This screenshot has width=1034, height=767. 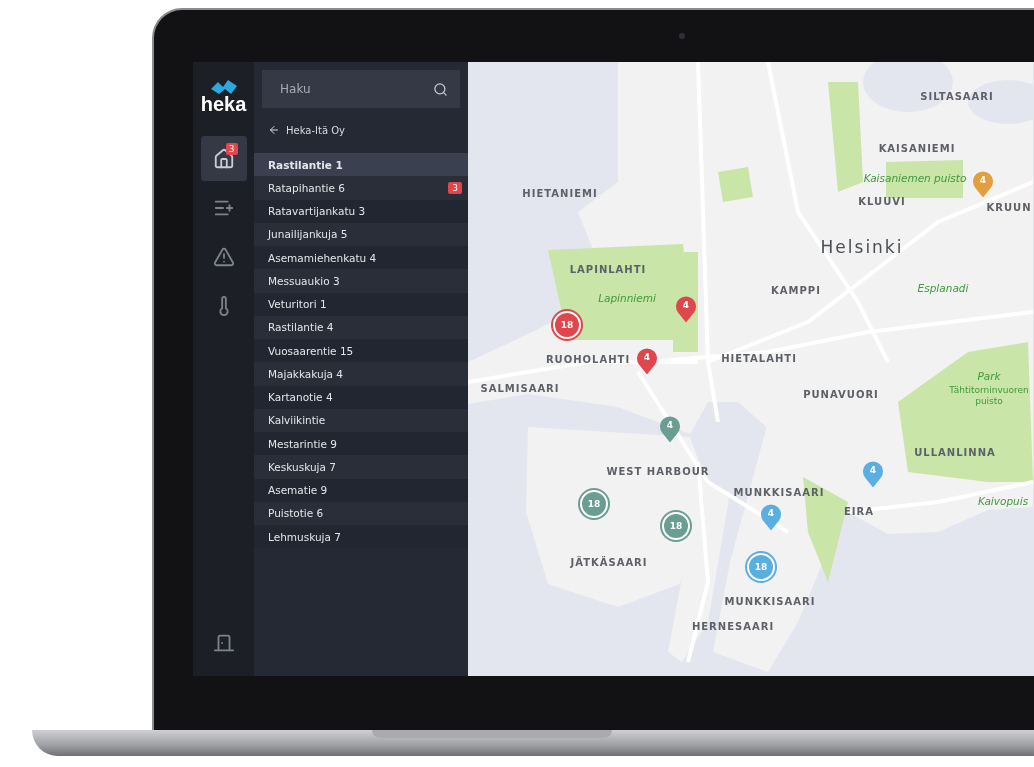 I want to click on map-label: Lapinniemi, so click(x=627, y=298).